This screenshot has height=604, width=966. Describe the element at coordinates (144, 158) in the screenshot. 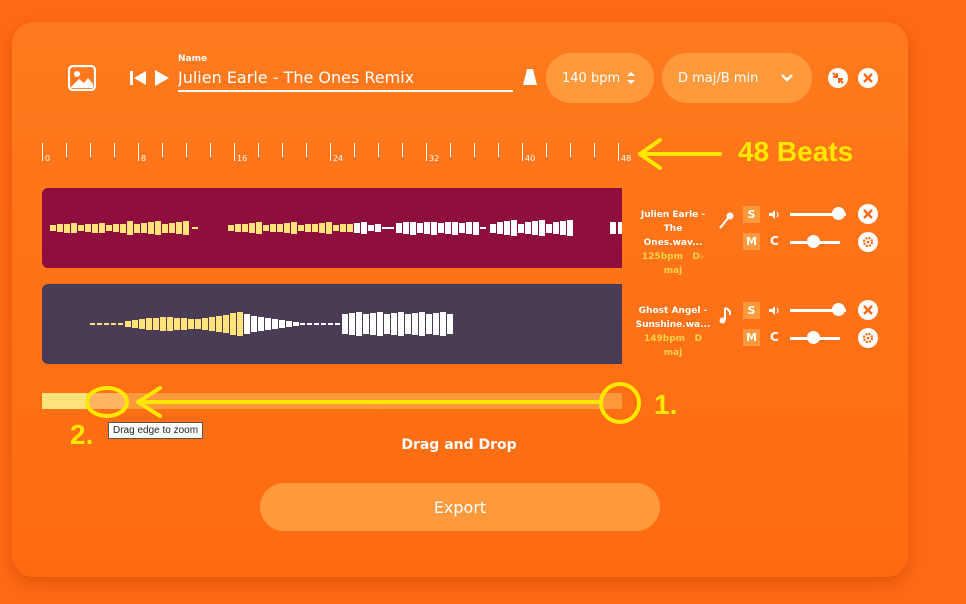

I see `ruler-label: 8` at that location.